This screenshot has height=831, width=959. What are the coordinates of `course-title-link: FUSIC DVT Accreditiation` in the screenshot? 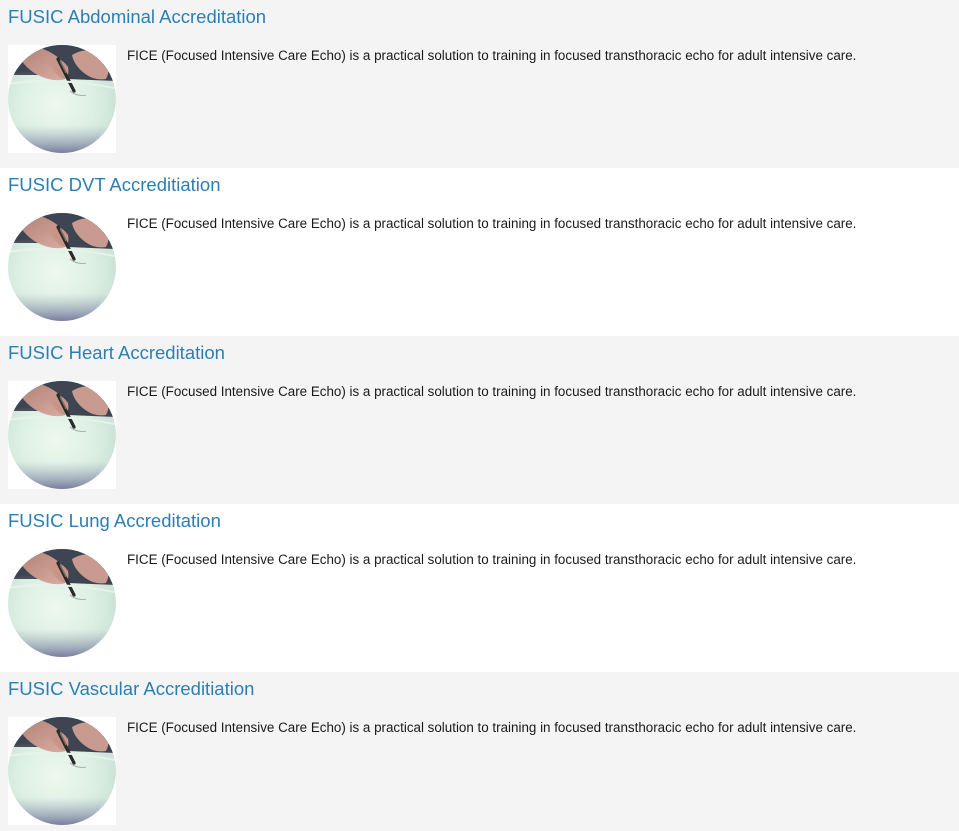 It's located at (114, 185).